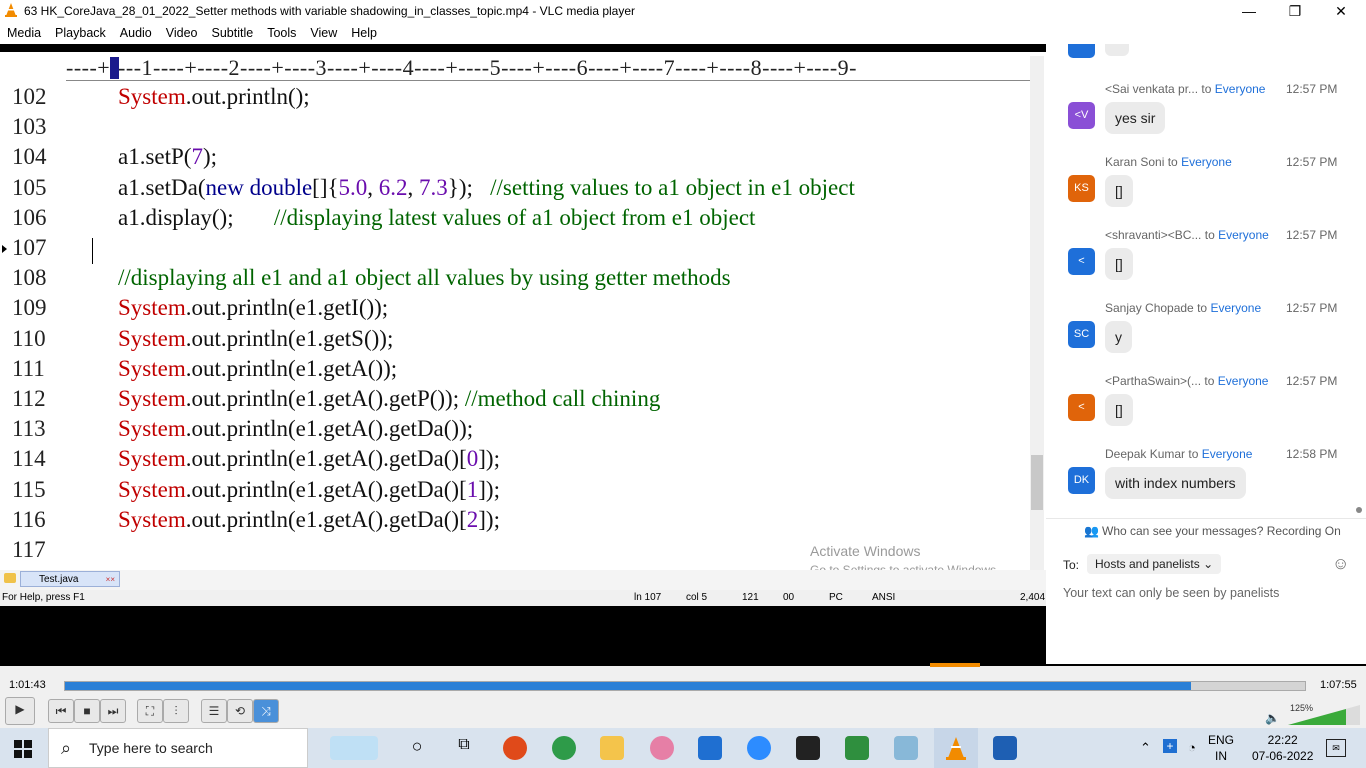 The image size is (1366, 768). I want to click on file-explorer-icon, so click(612, 748).